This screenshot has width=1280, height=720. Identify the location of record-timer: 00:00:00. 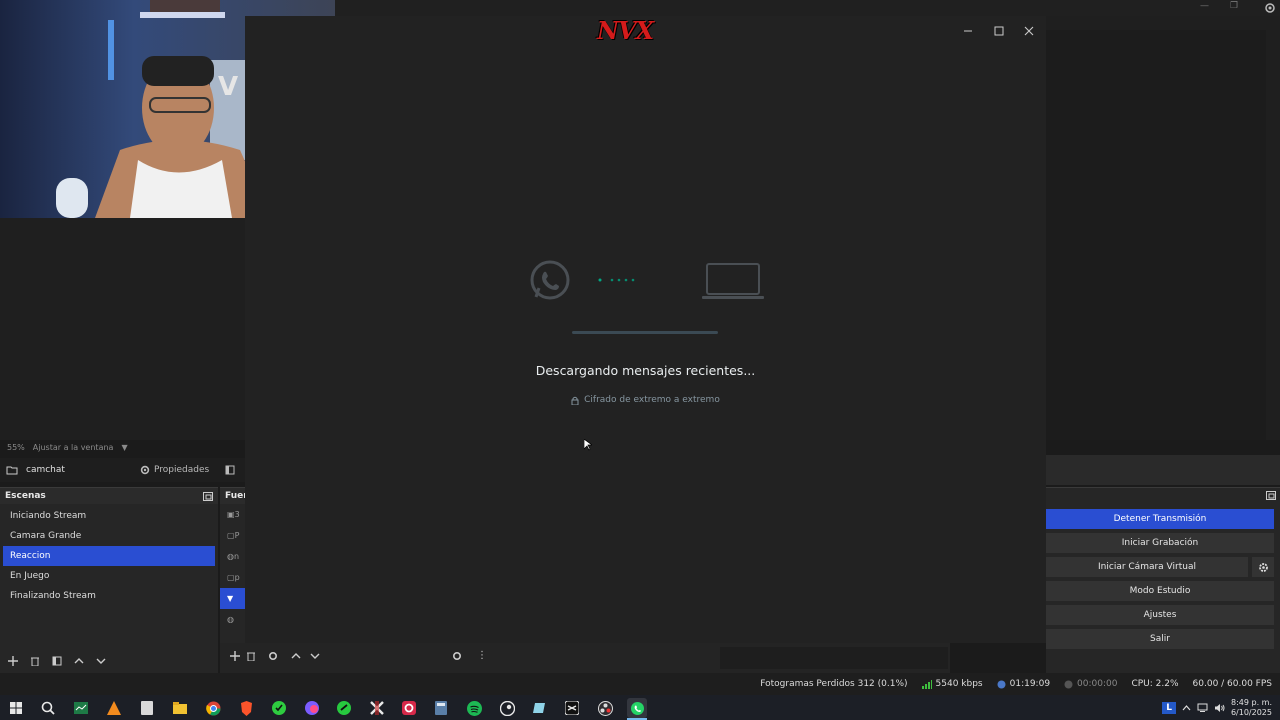
(1090, 684).